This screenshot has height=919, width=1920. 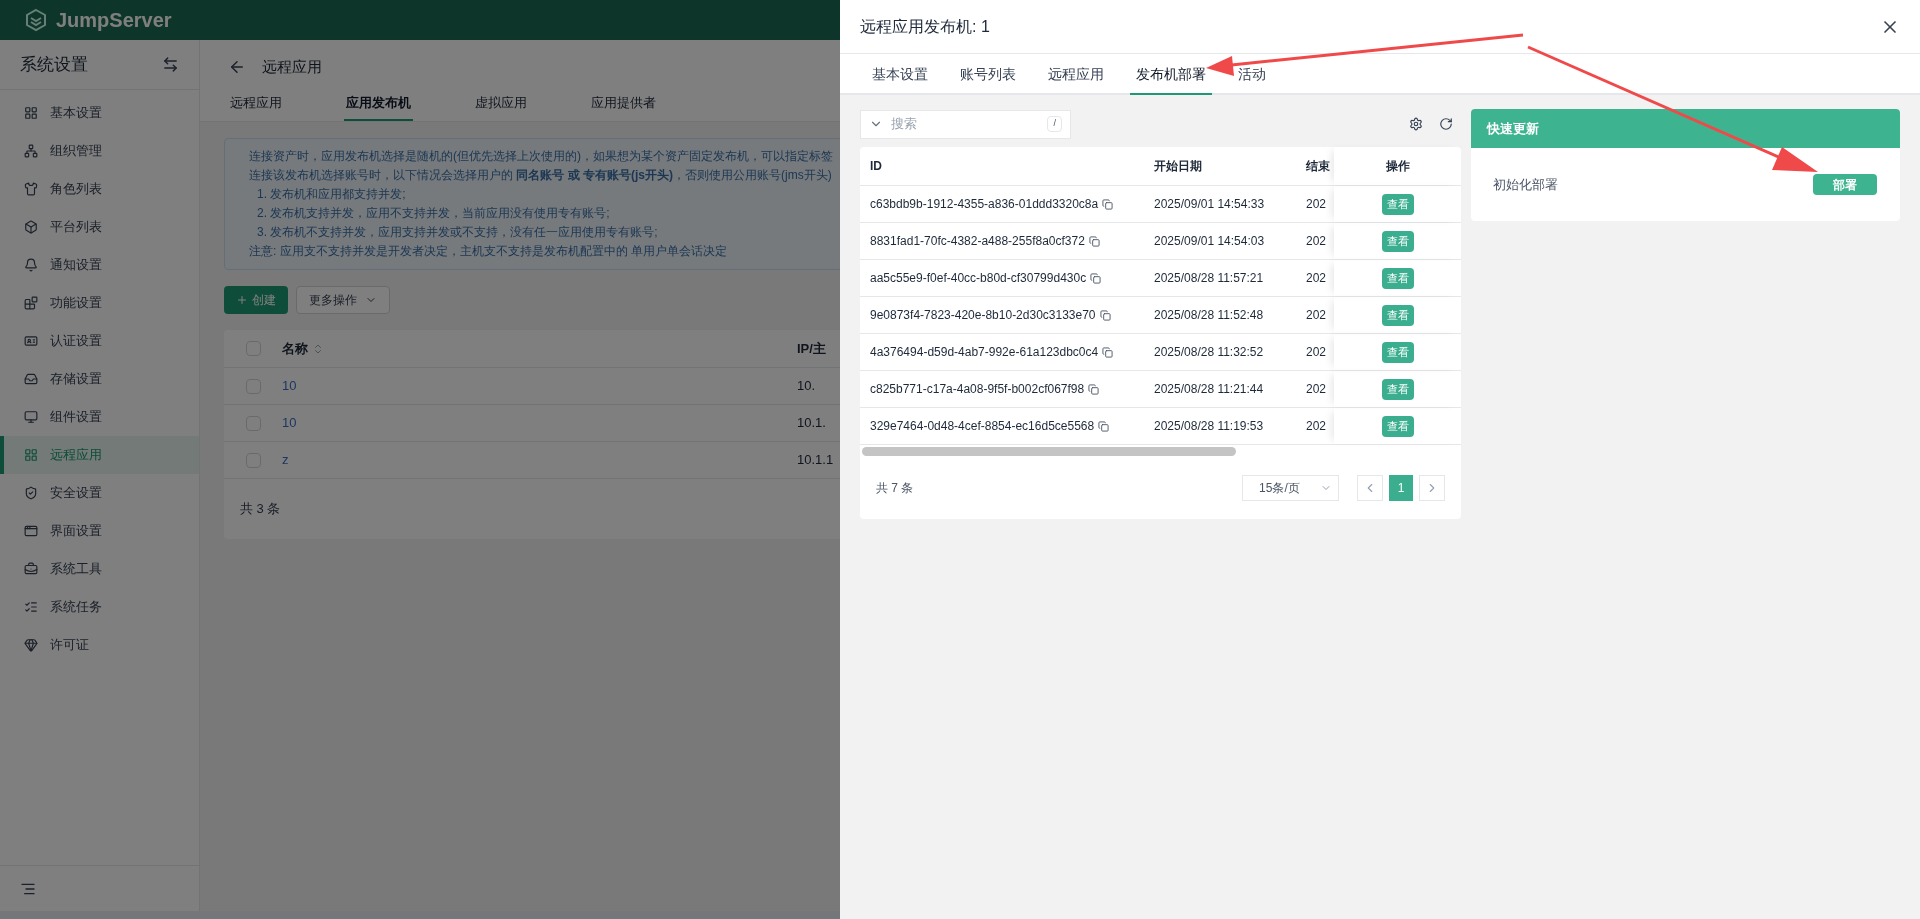 I want to click on drawer-tab: 基本设置, so click(x=900, y=75).